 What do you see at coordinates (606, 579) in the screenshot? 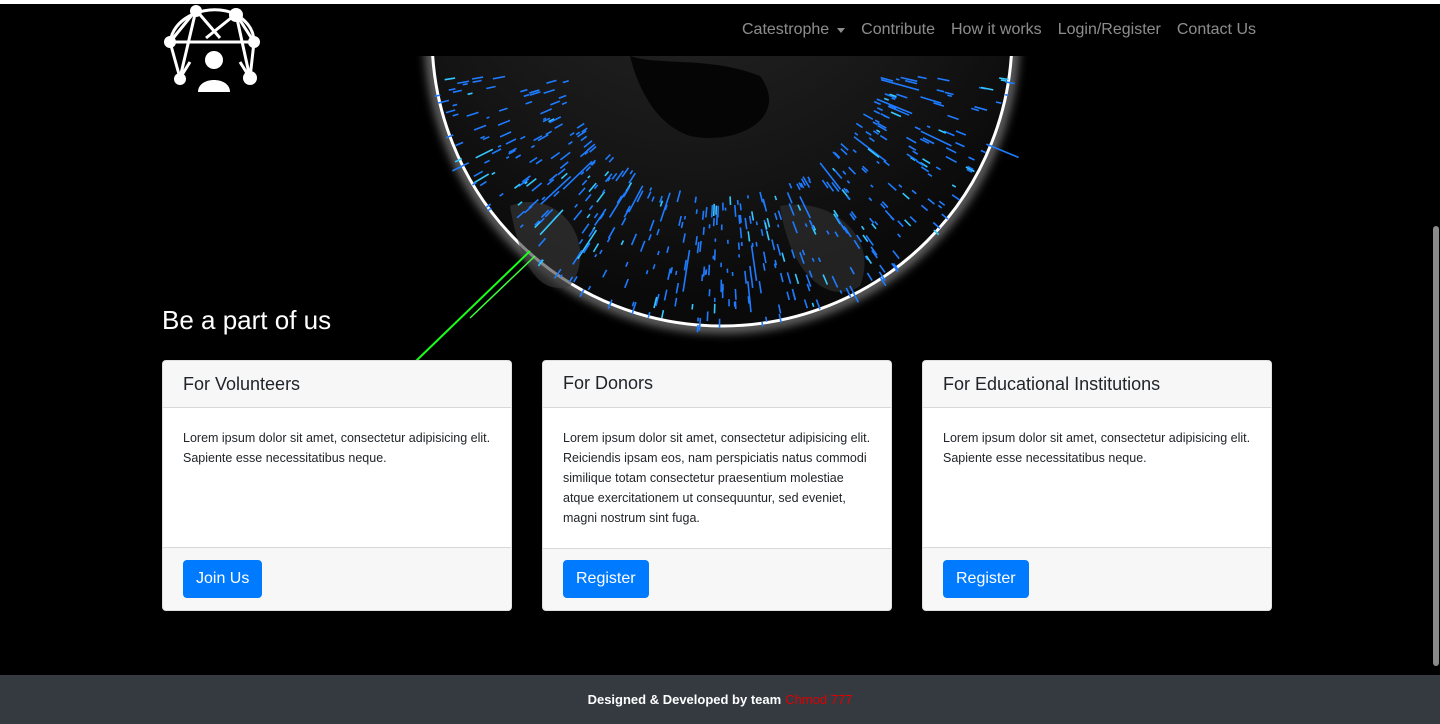
I see `donor-register-button: Register` at bounding box center [606, 579].